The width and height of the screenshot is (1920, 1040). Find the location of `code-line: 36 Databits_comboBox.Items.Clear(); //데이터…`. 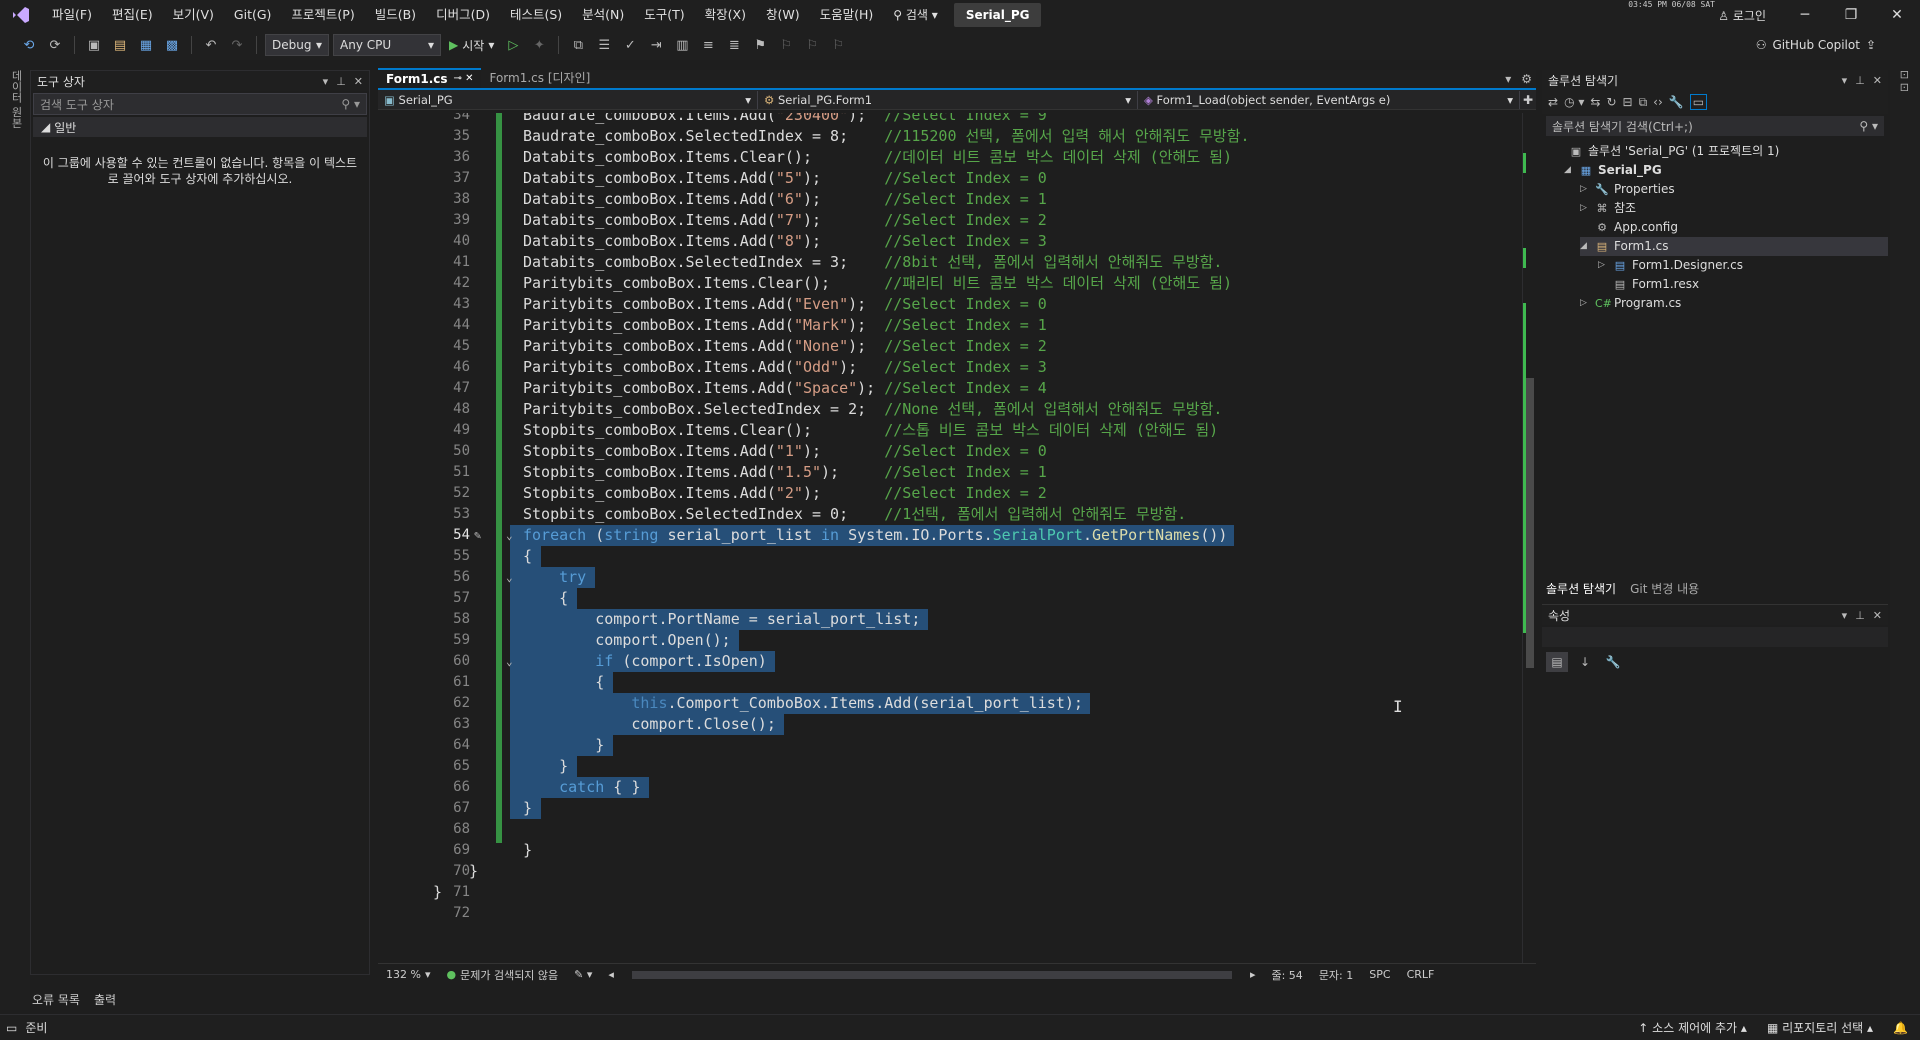

code-line: 36 Databits_comboBox.Items.Clear(); //데이터… is located at coordinates (948, 157).